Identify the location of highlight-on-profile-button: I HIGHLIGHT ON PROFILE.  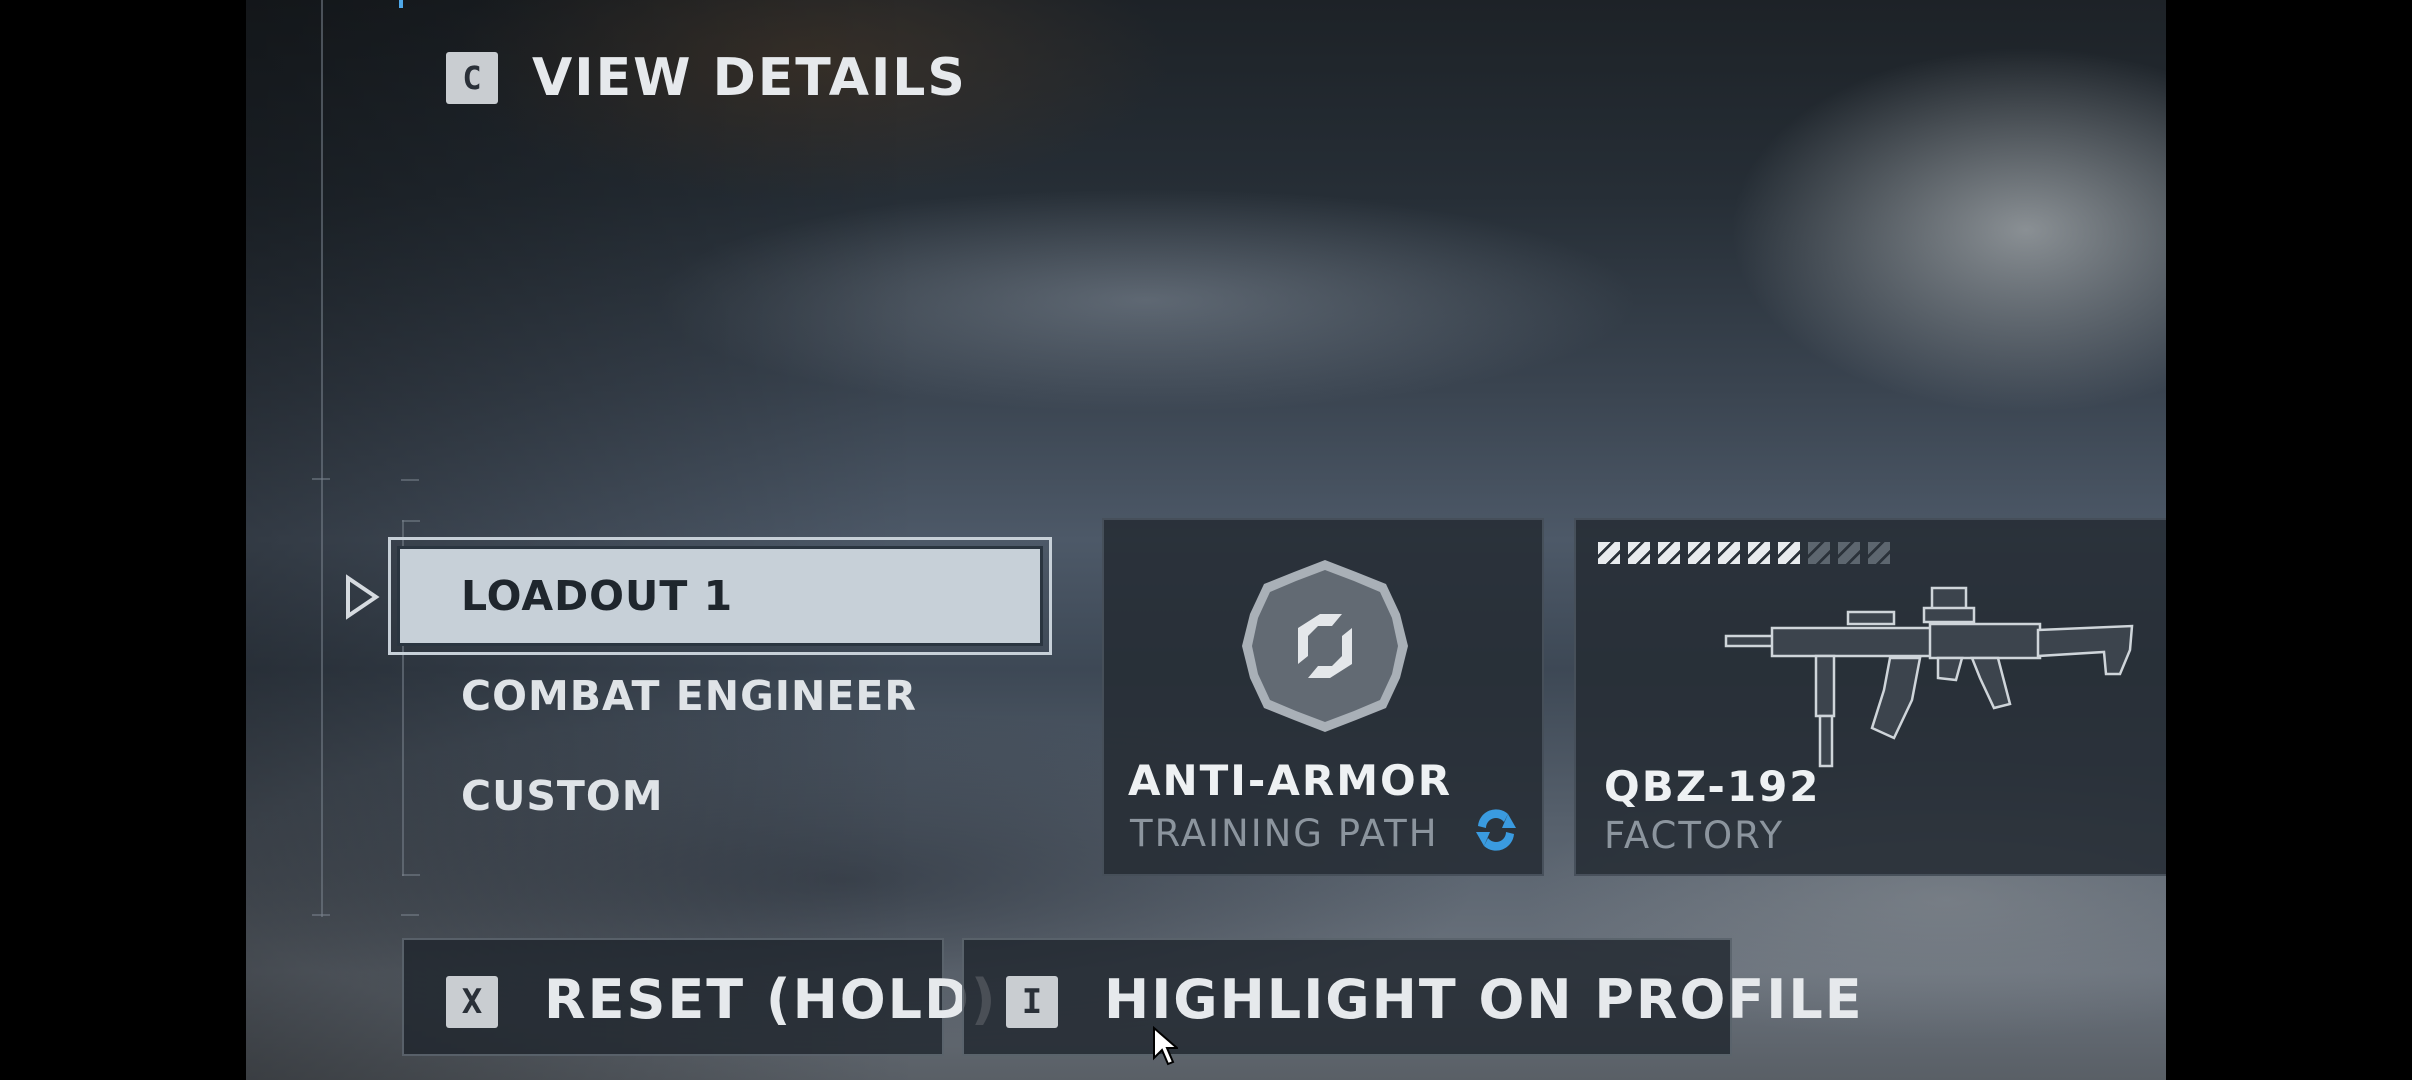
(1412, 997).